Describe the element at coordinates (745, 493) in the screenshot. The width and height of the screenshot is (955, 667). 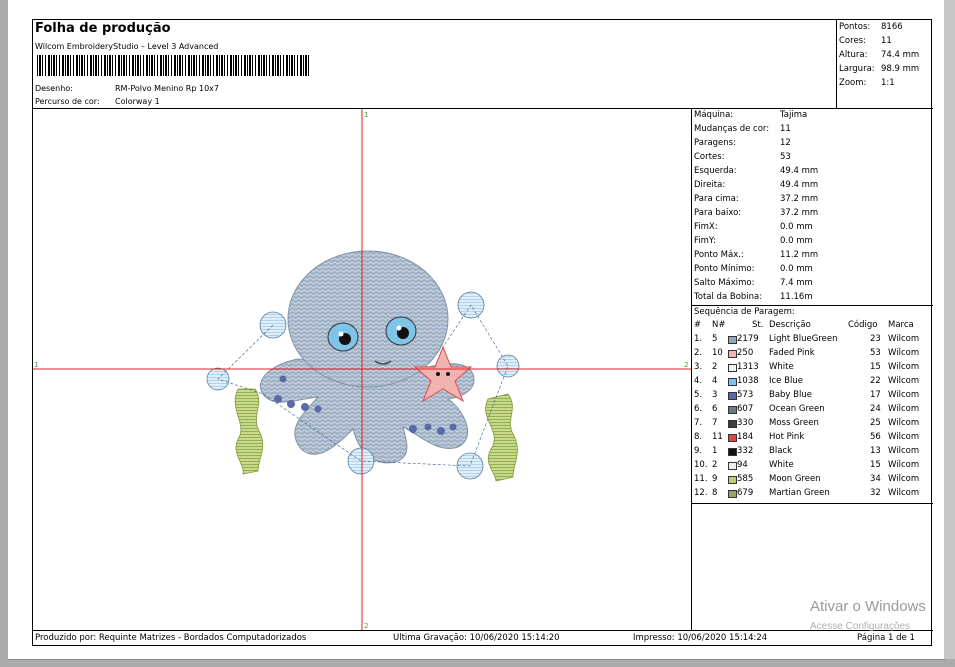
I see `seq-stitches: 679` at that location.